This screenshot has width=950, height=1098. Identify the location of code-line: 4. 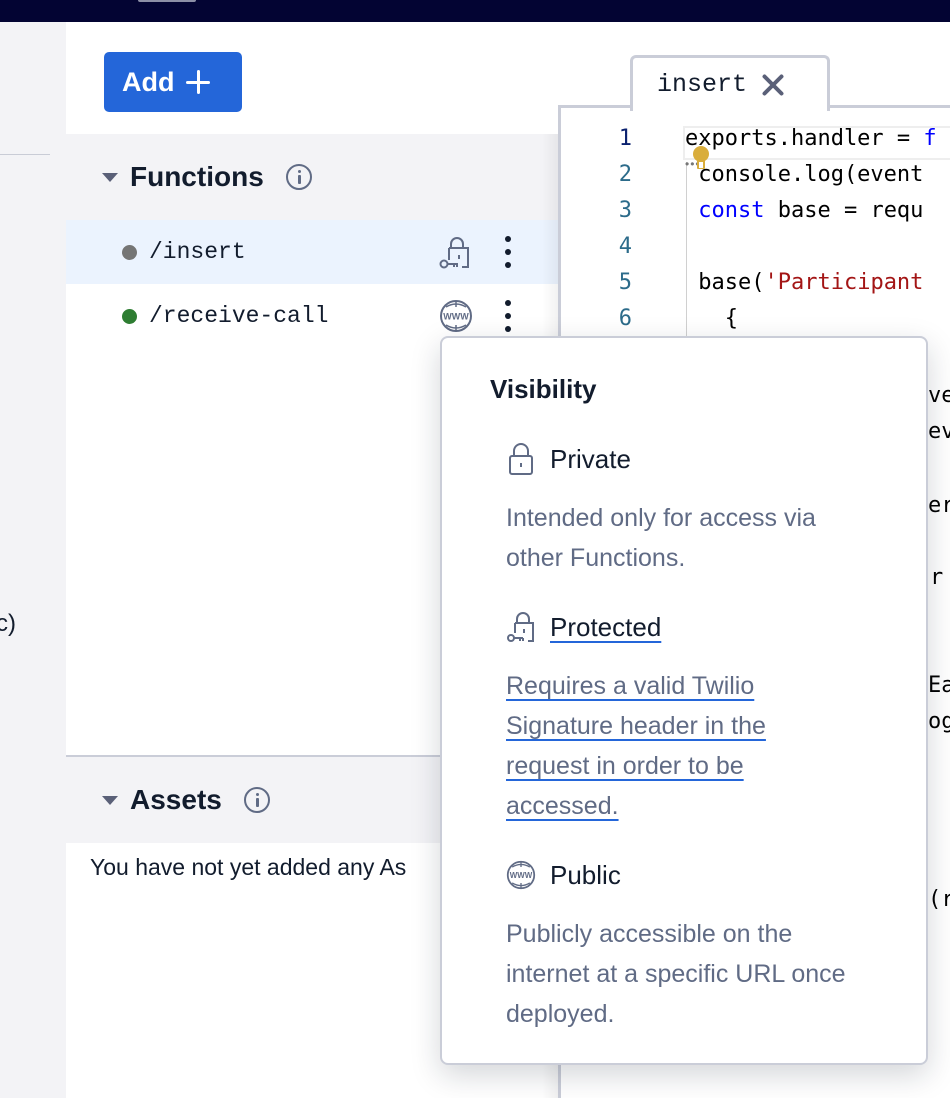
(754, 252).